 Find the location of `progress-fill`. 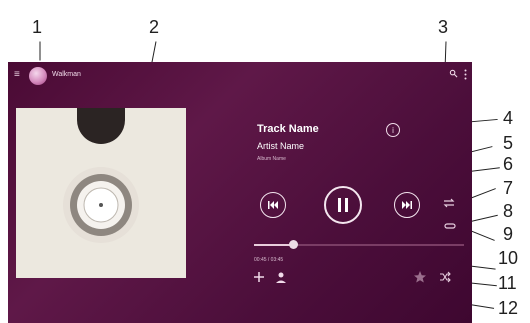

progress-fill is located at coordinates (274, 245).